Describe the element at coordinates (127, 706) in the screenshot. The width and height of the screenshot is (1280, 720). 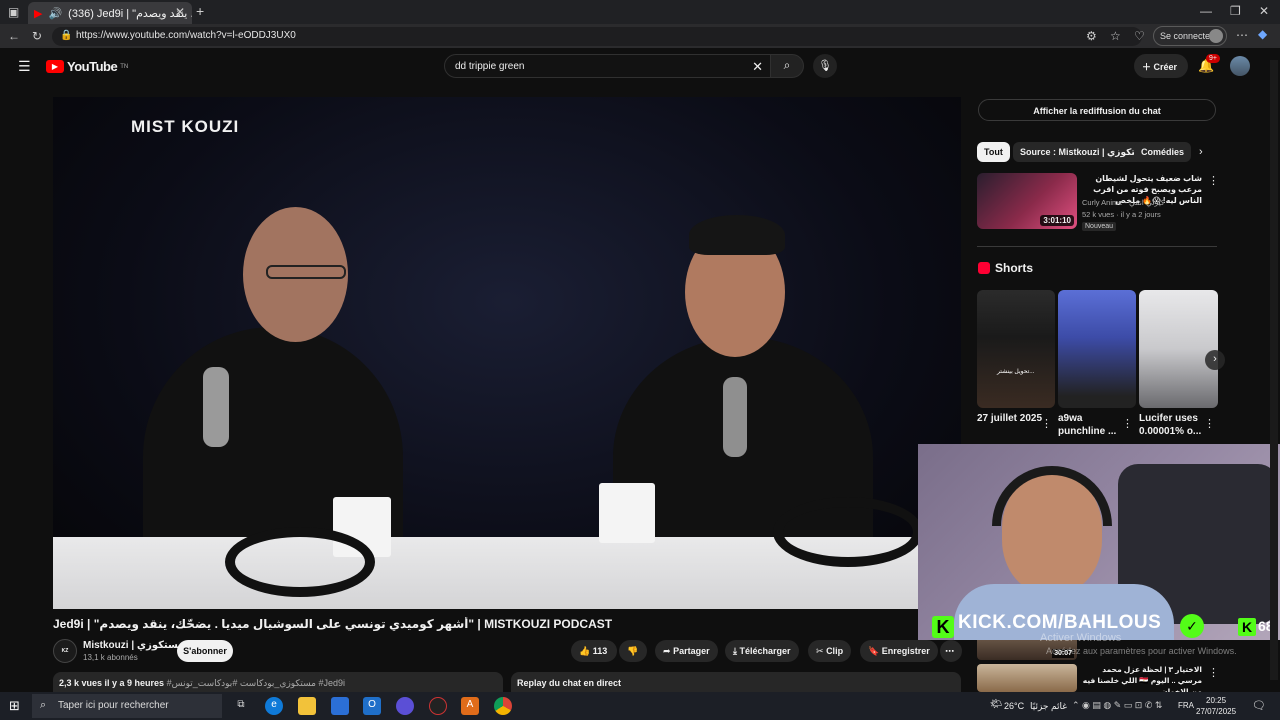
I see `taskbar-search: ⌕ Taper ici pour rechercher` at that location.